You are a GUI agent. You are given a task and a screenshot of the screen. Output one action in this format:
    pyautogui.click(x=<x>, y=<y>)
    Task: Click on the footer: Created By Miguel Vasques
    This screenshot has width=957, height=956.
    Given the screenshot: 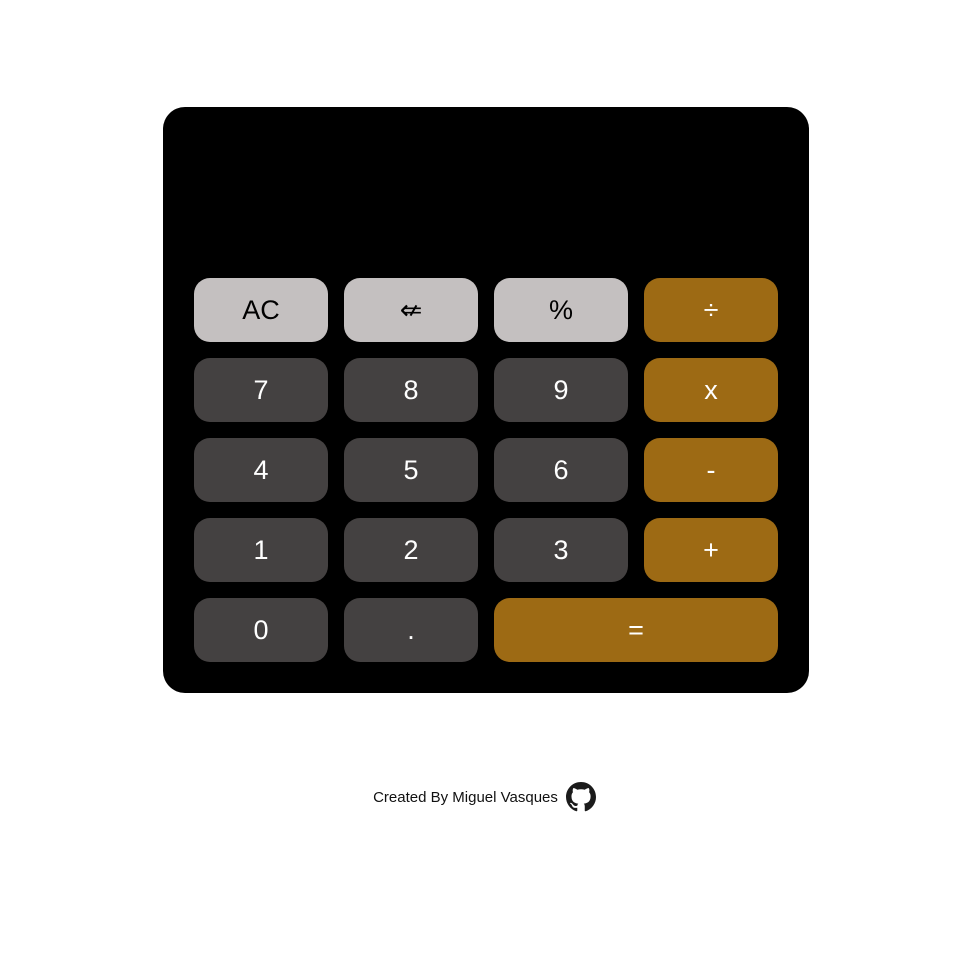 What is the action you would take?
    pyautogui.click(x=478, y=797)
    